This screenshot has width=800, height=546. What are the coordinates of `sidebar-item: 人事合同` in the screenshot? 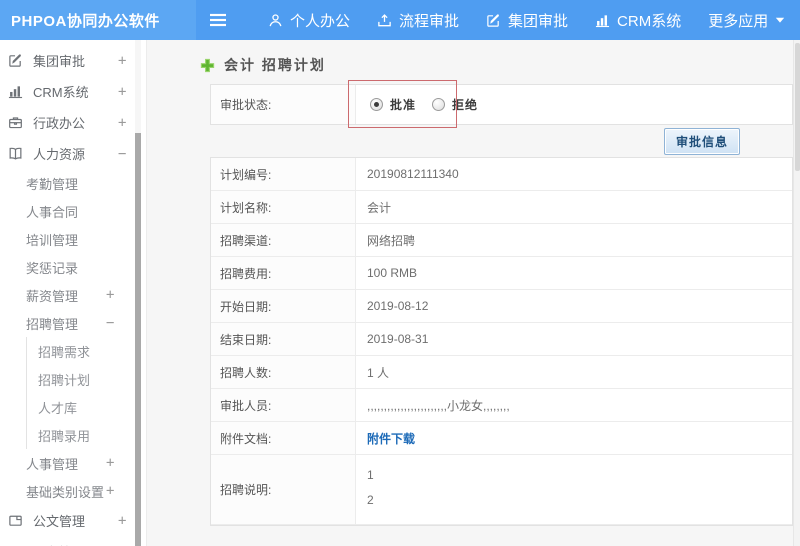 It's located at (73, 211).